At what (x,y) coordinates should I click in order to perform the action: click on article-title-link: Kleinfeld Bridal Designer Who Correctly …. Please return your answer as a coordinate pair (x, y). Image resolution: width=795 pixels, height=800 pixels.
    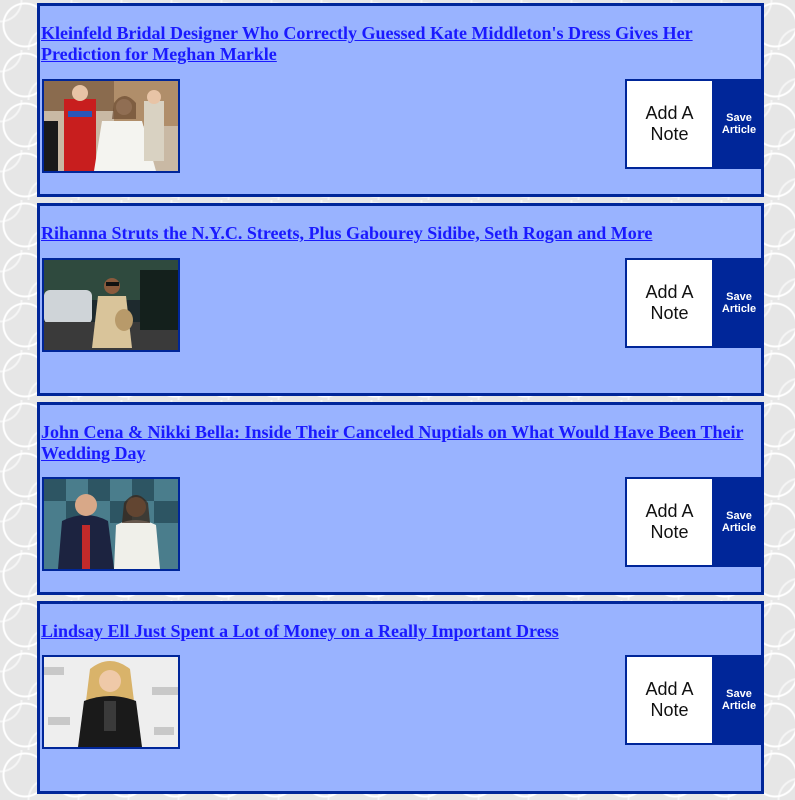
    Looking at the image, I should click on (393, 44).